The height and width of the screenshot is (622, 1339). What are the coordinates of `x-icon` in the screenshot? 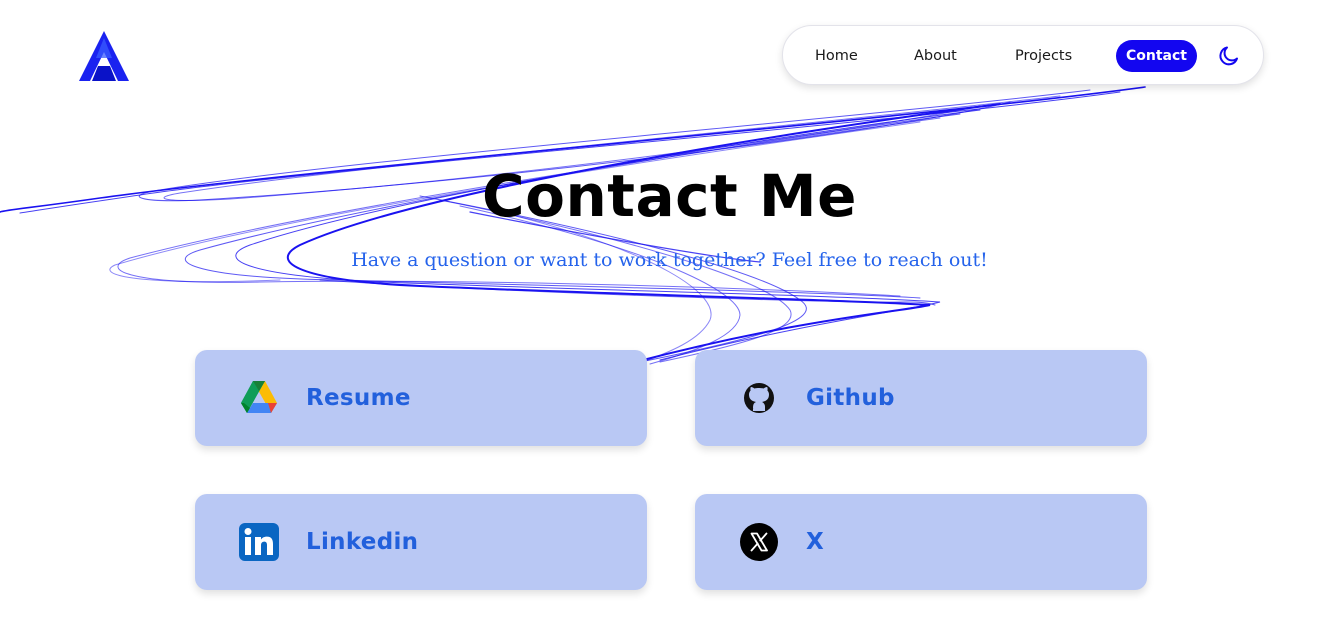 It's located at (759, 542).